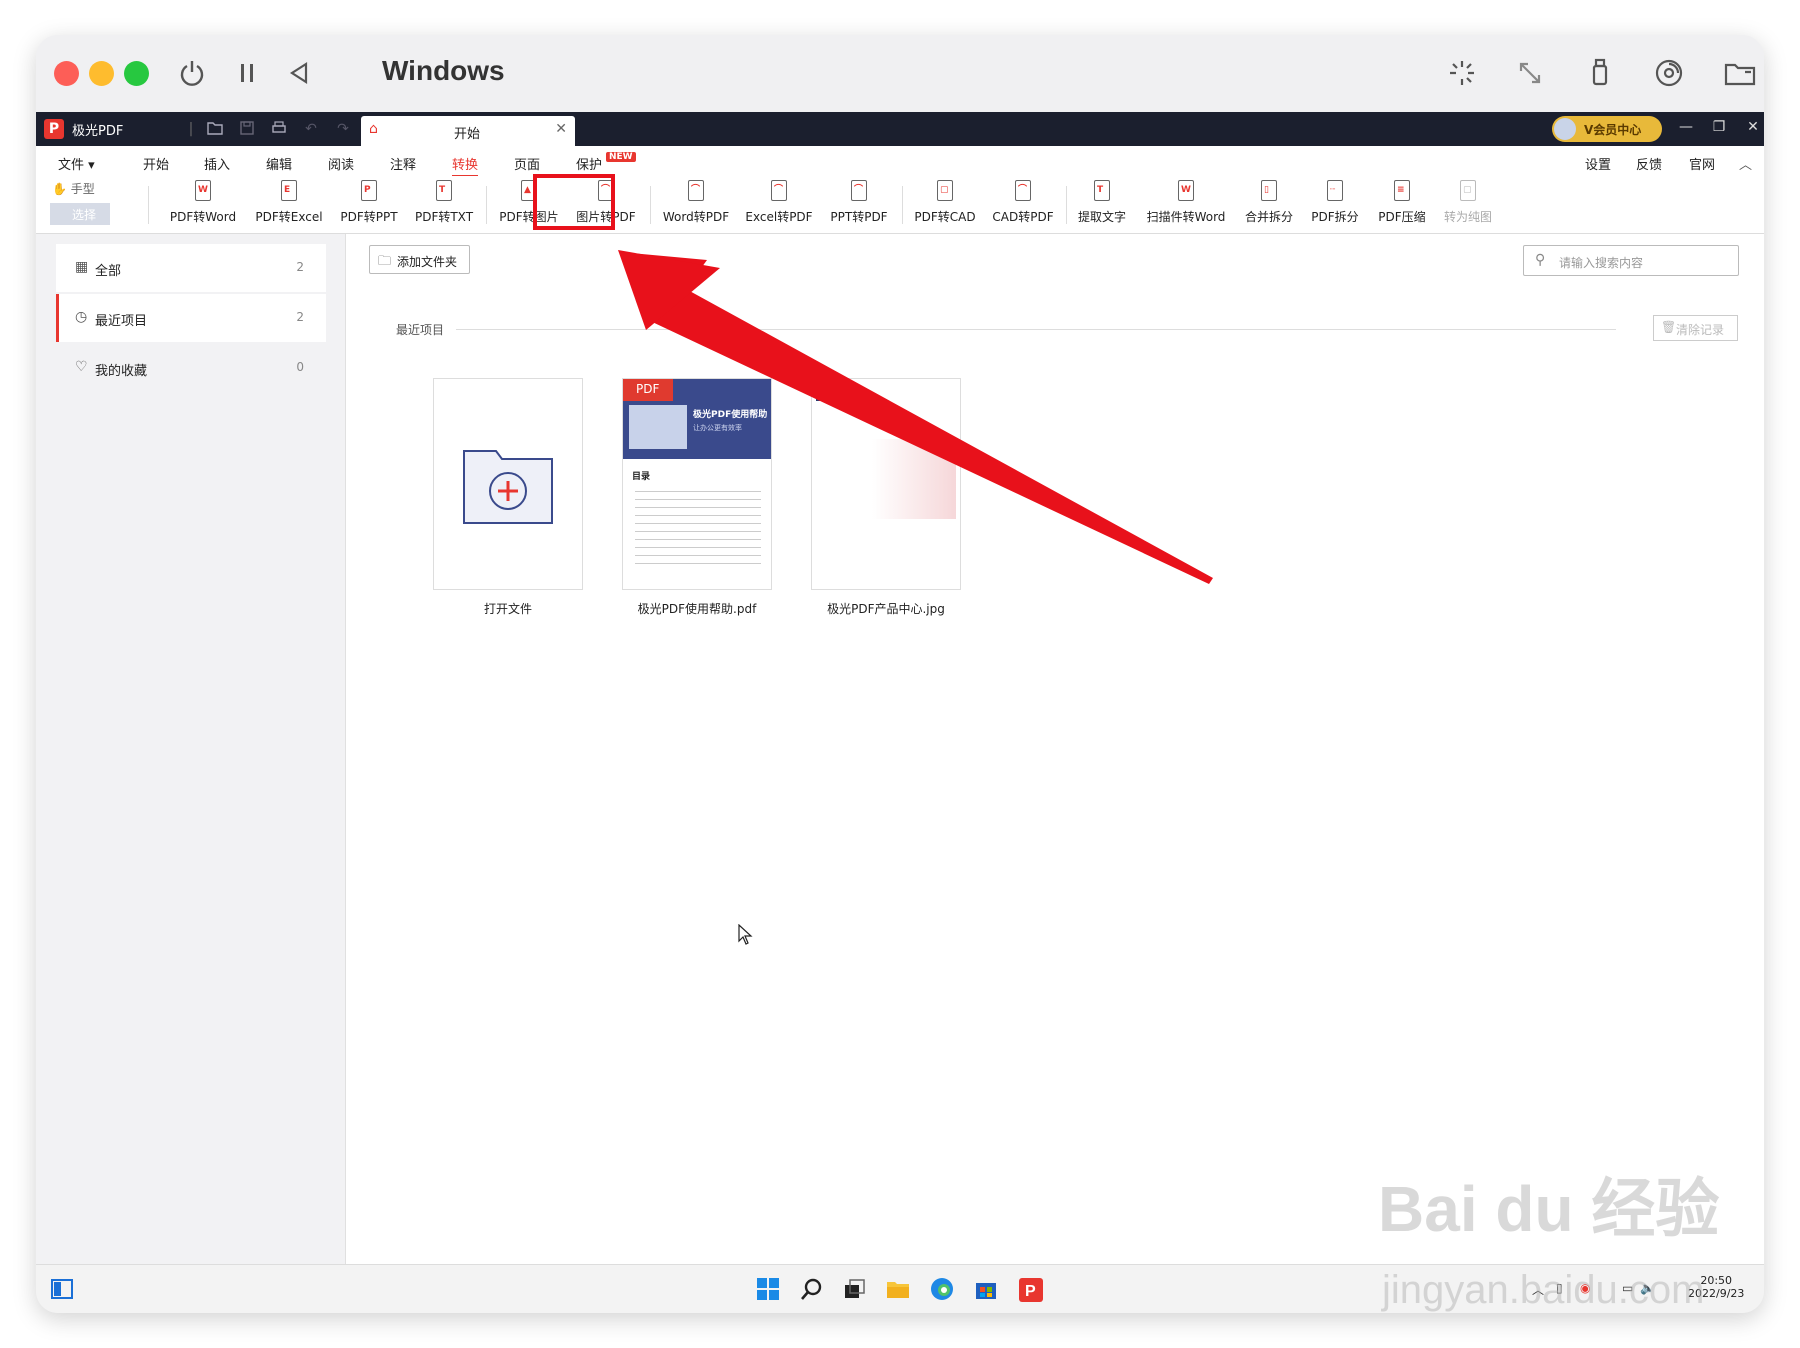  I want to click on redo-icon: ↷, so click(343, 129).